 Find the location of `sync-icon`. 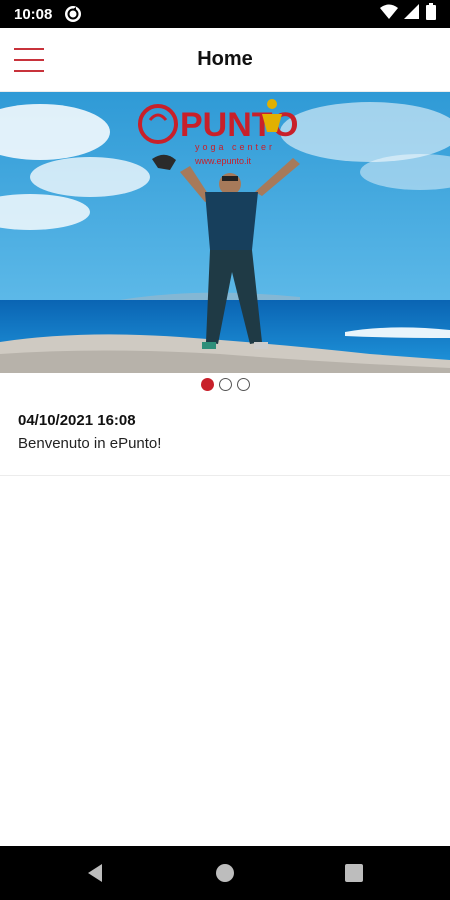

sync-icon is located at coordinates (73, 14).